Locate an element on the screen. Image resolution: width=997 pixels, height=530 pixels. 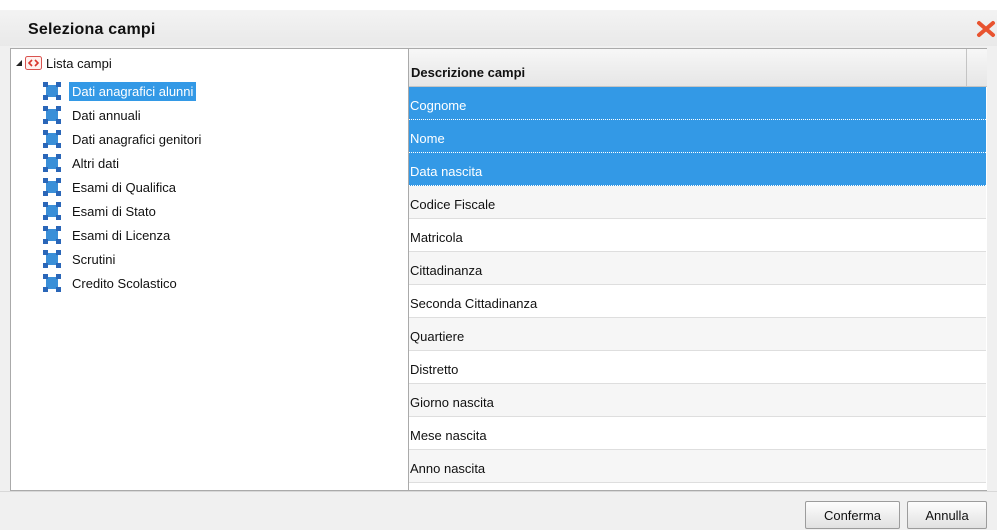
grid-cell: Giorno nascita is located at coordinates (452, 402).